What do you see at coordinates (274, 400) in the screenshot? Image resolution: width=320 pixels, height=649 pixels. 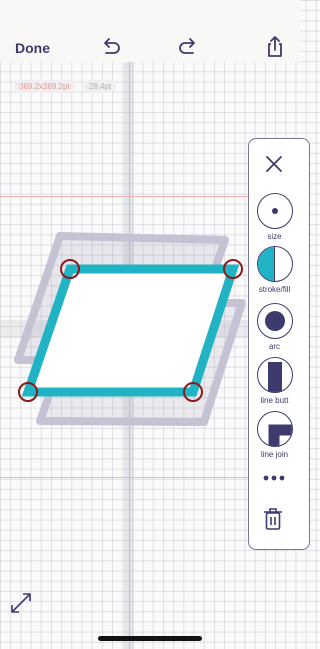 I see `line-butt-label: line butt` at bounding box center [274, 400].